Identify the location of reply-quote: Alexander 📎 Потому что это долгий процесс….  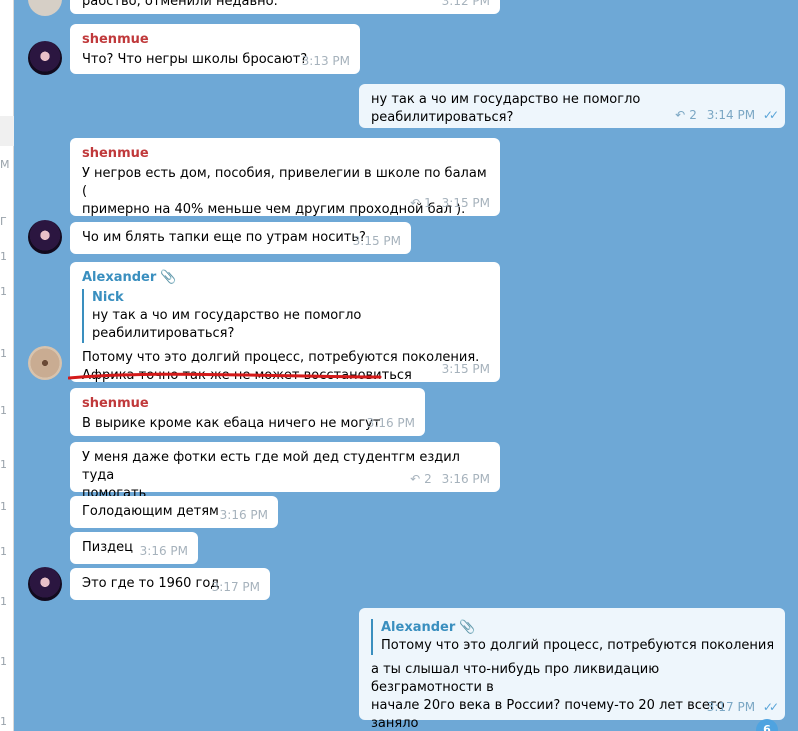
(572, 637).